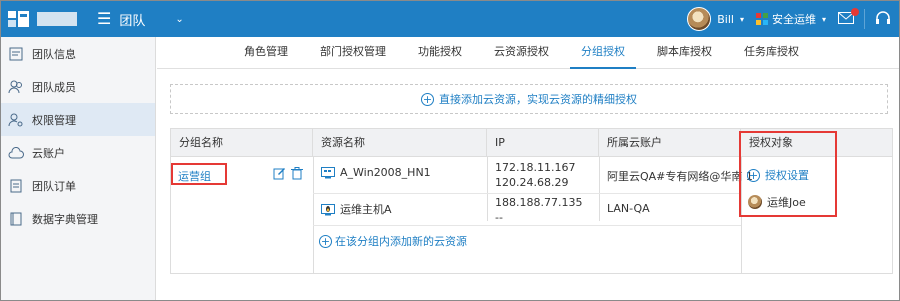  I want to click on col-header-account: 所属云账户, so click(670, 143).